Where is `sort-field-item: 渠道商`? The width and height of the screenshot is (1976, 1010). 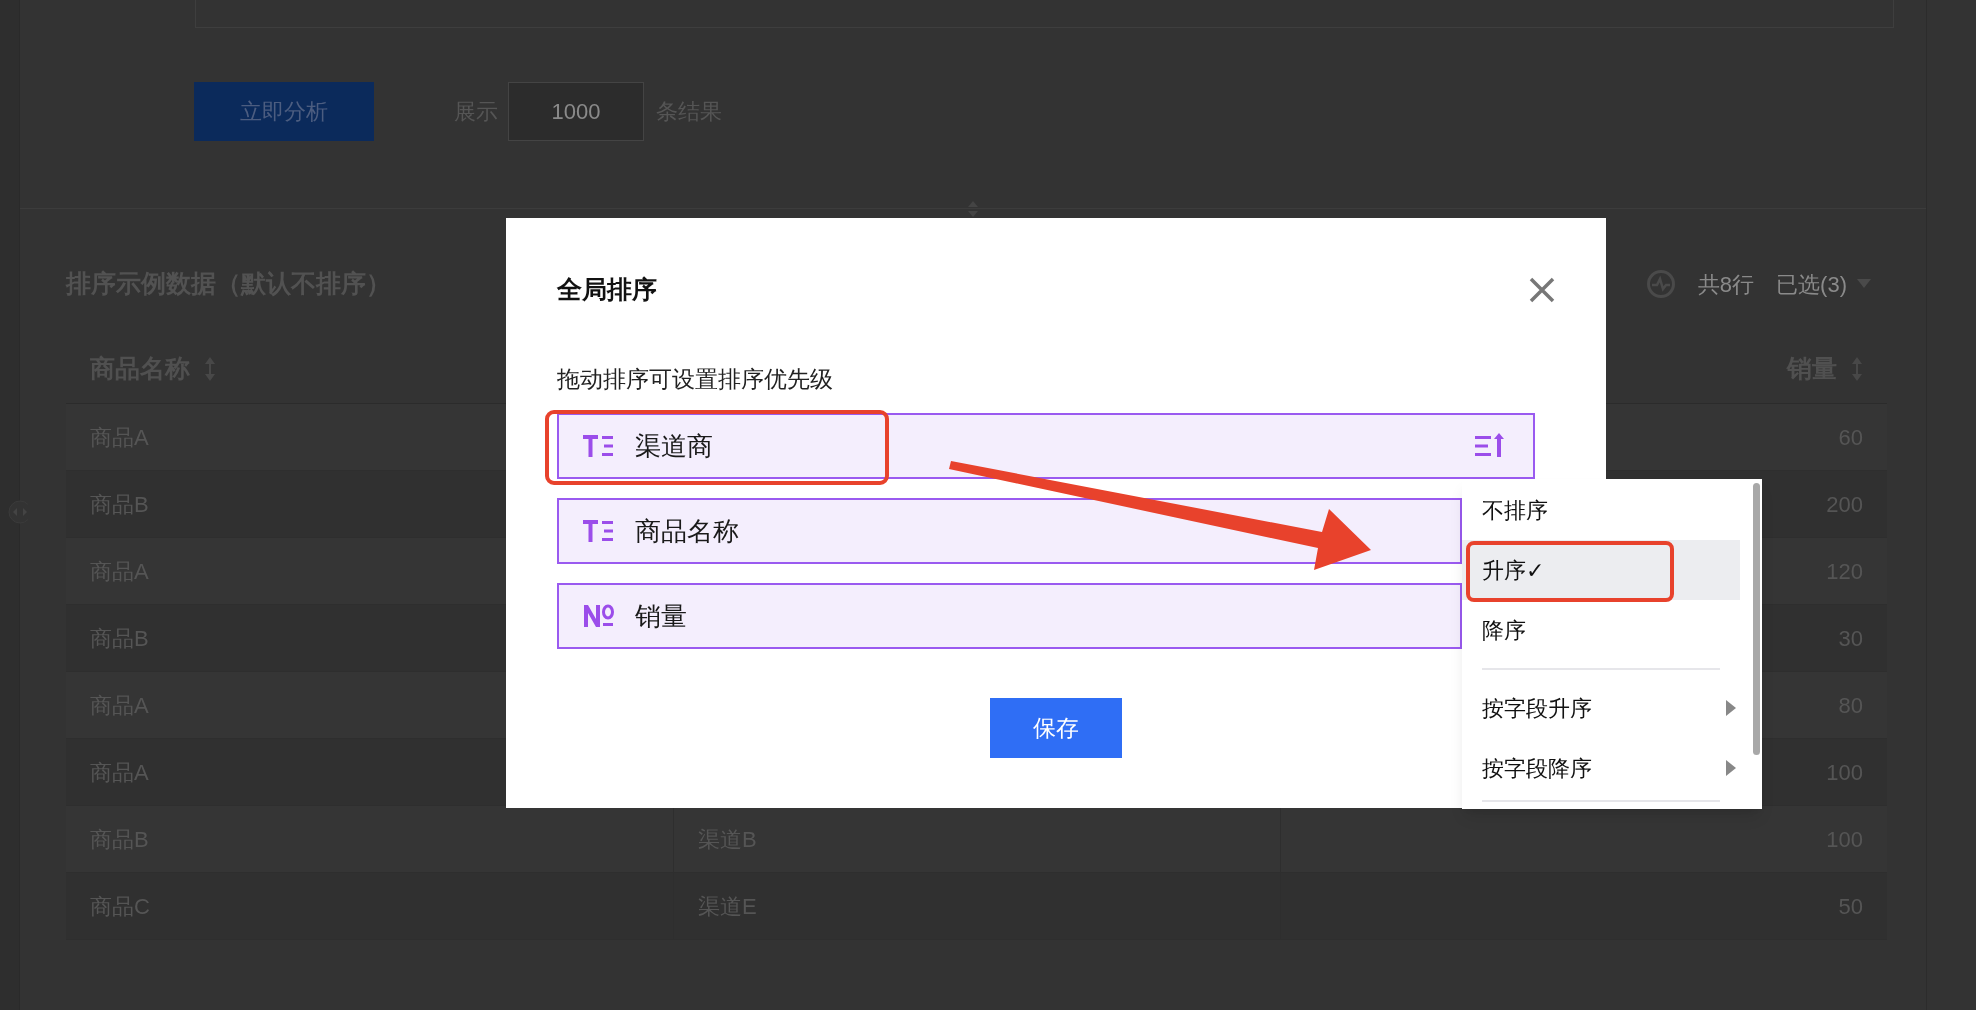 sort-field-item: 渠道商 is located at coordinates (1046, 446).